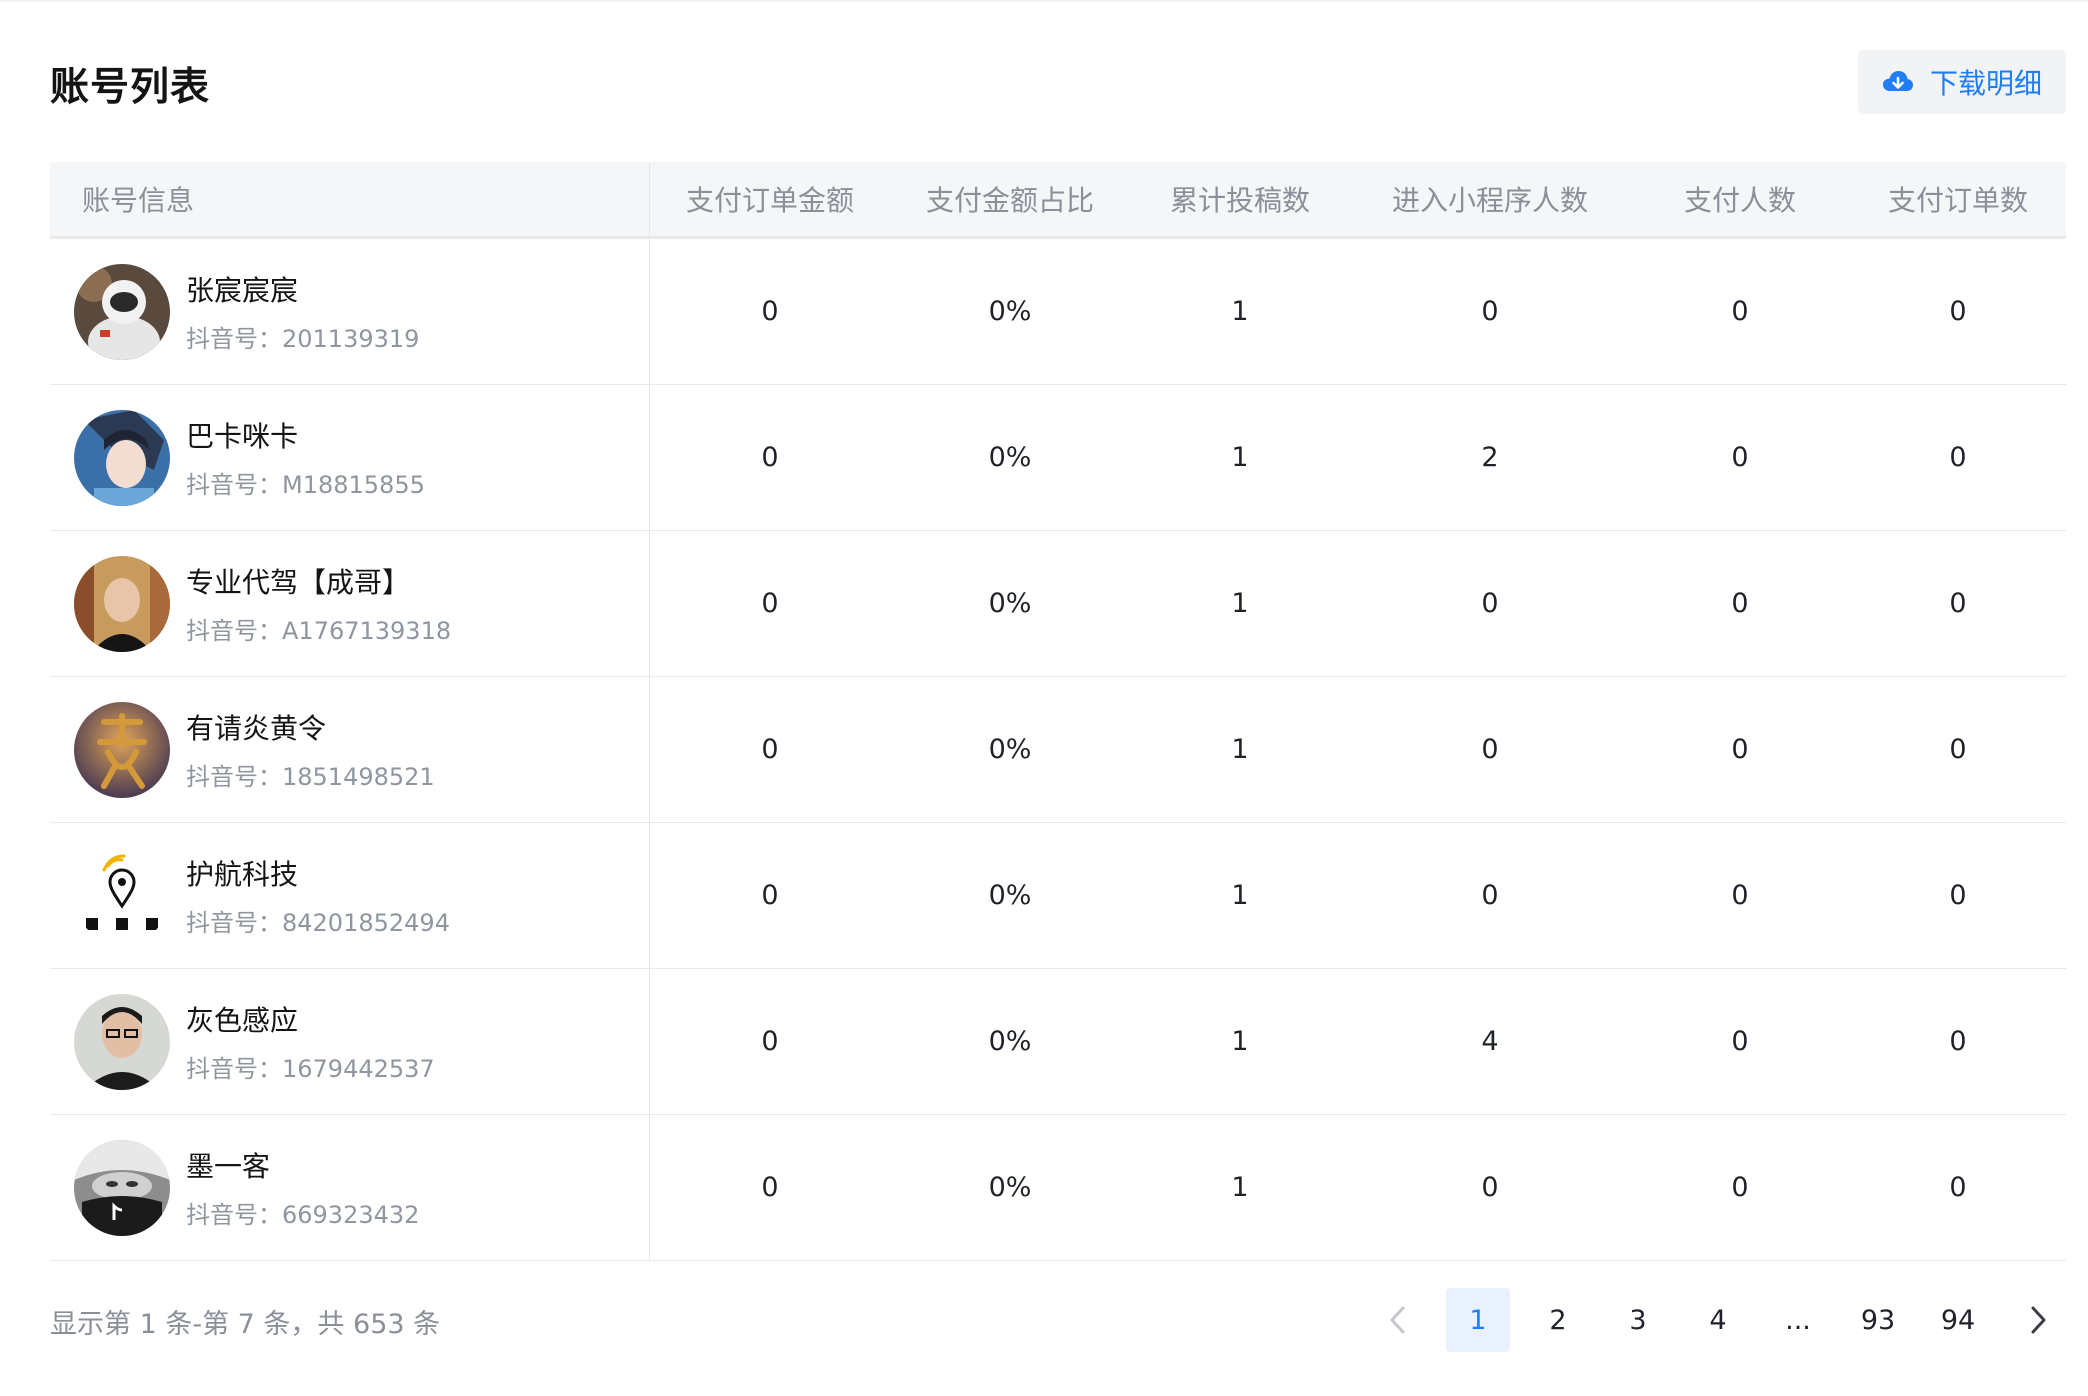 Image resolution: width=2088 pixels, height=1396 pixels. I want to click on table-row: 护航科技 抖音号：84201852494 0 0% 1 0 0 0, so click(1058, 896).